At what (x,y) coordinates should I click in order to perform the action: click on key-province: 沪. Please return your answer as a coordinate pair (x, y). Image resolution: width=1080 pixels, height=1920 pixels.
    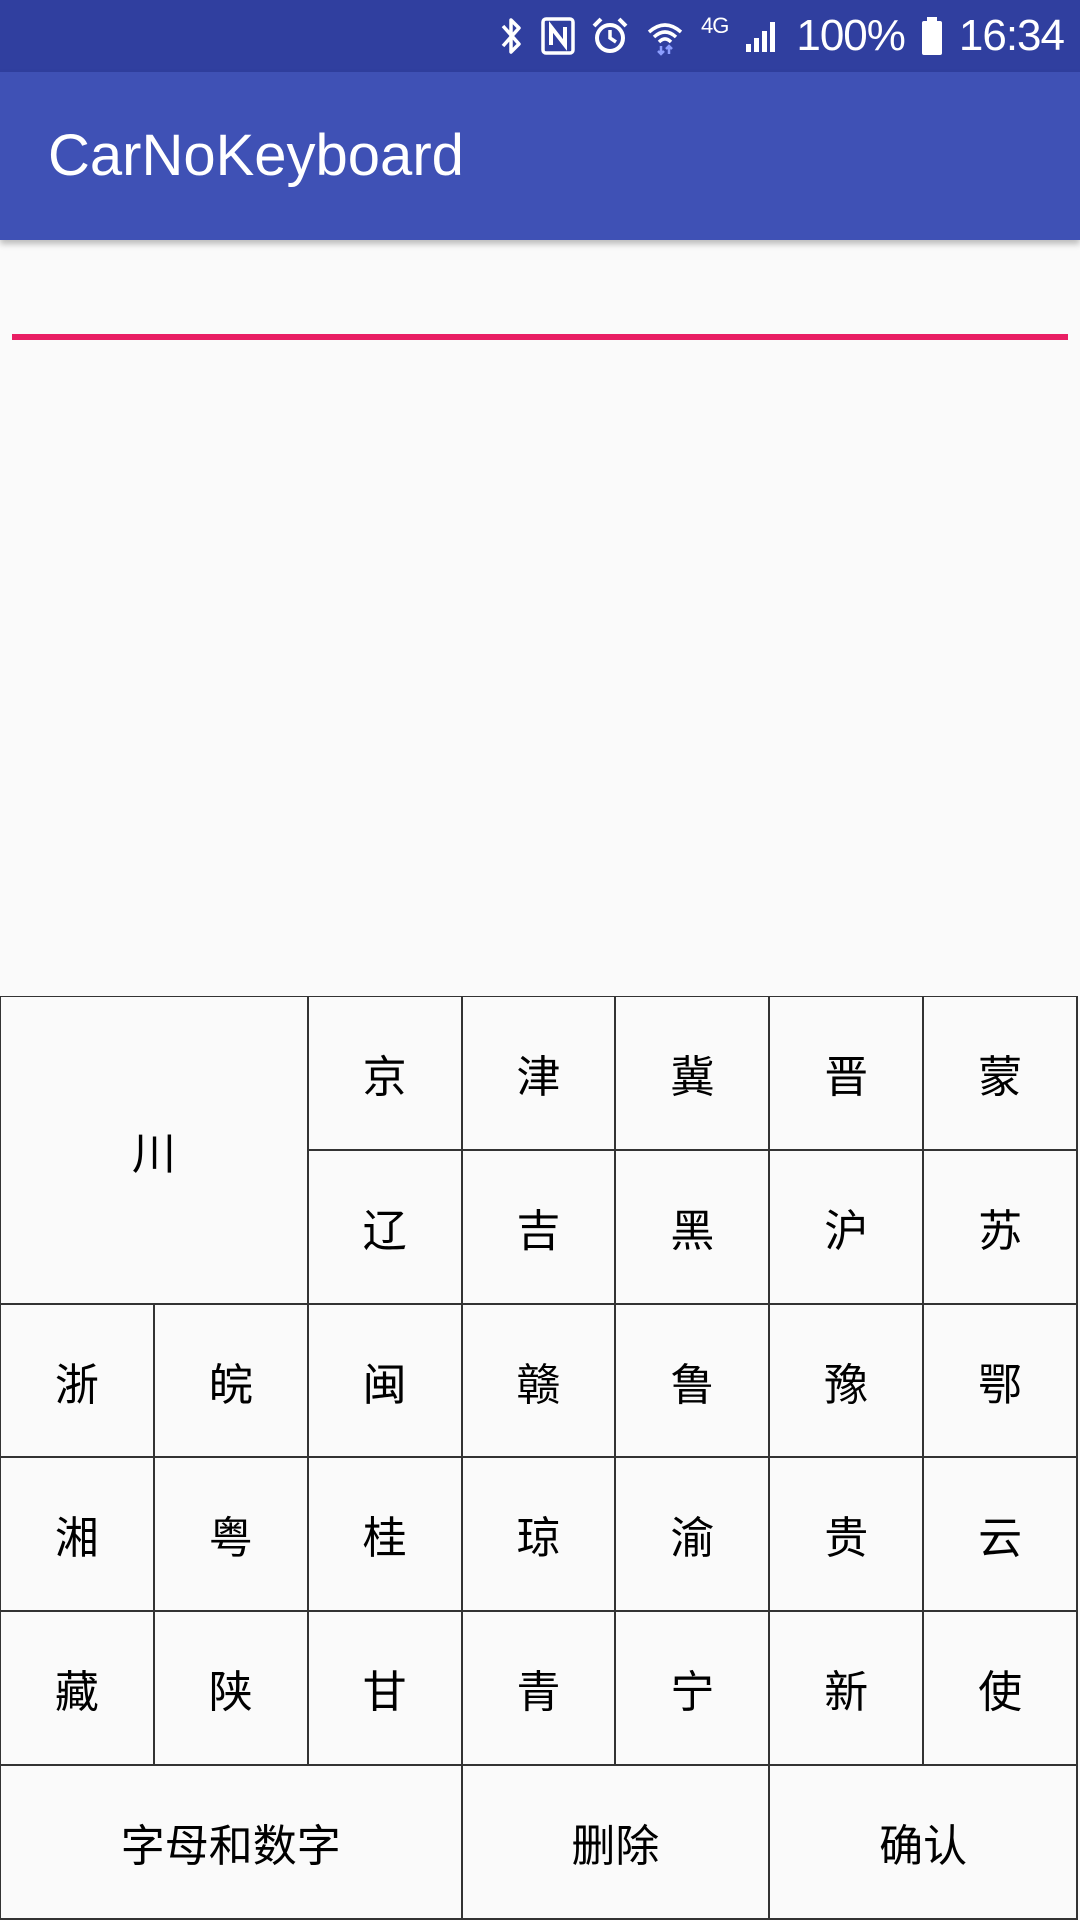
    Looking at the image, I should click on (847, 1227).